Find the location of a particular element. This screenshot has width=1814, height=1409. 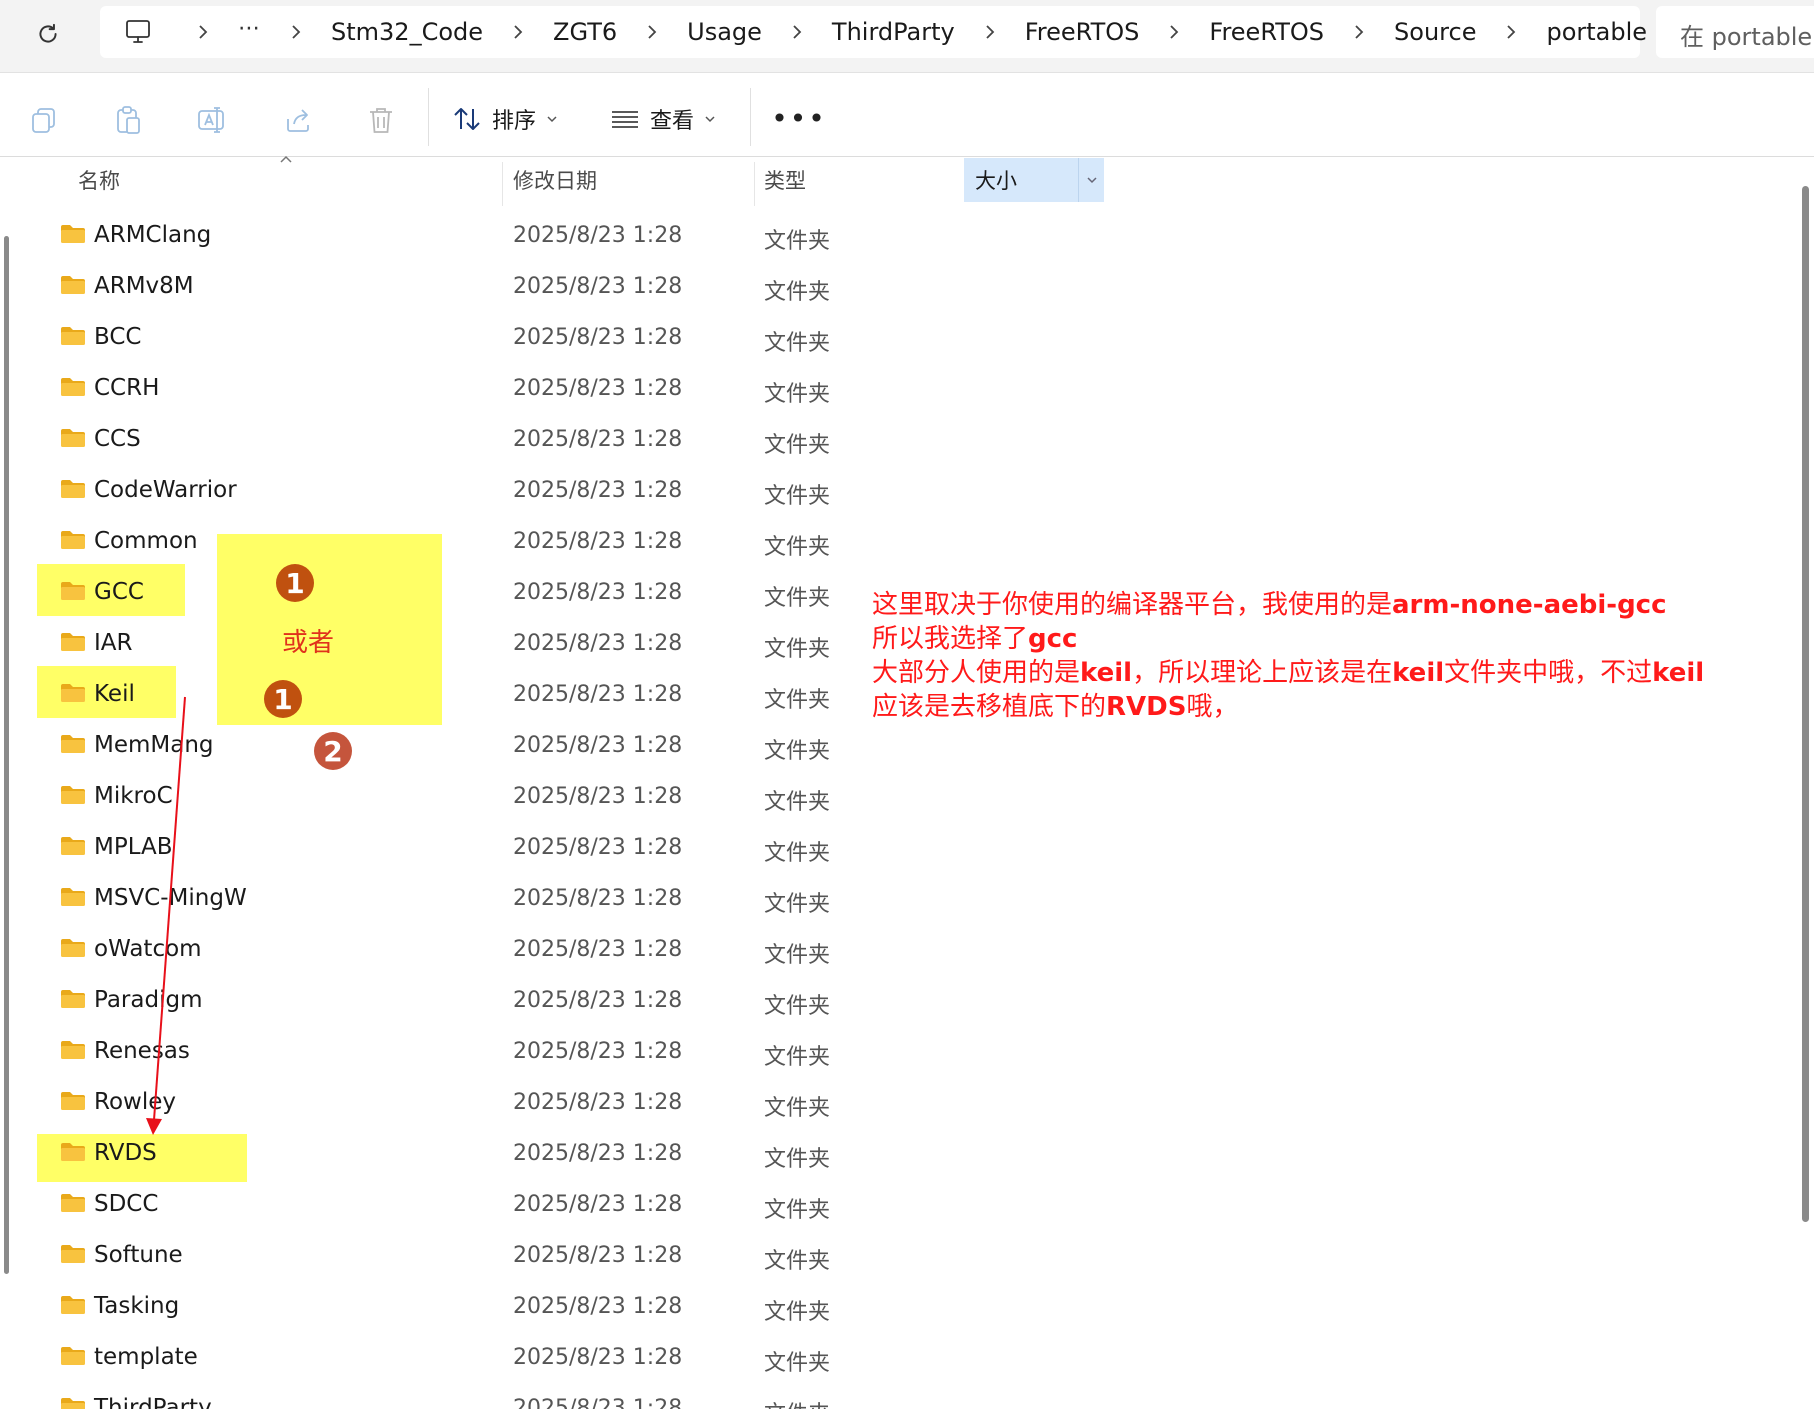

trash-icon is located at coordinates (381, 120).